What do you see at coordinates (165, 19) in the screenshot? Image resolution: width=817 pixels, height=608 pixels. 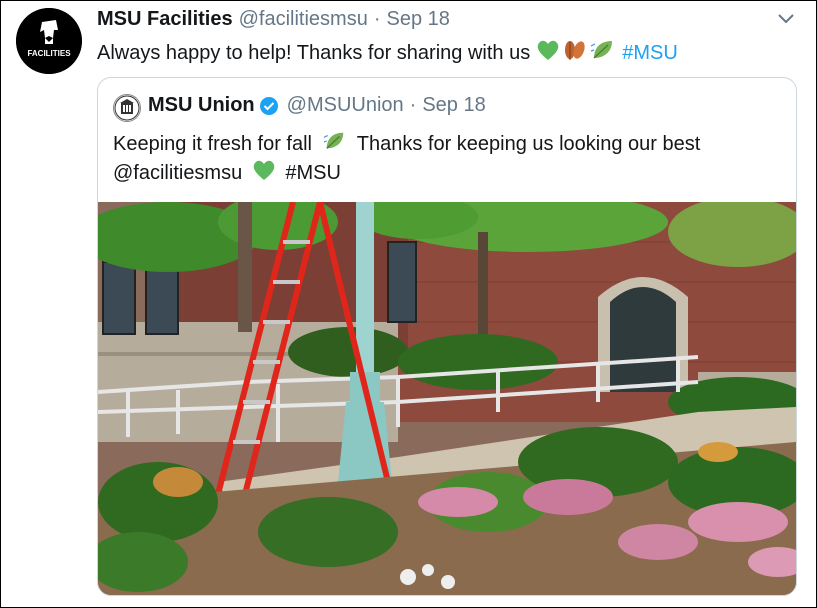 I see `author-name: MSU Facilities` at bounding box center [165, 19].